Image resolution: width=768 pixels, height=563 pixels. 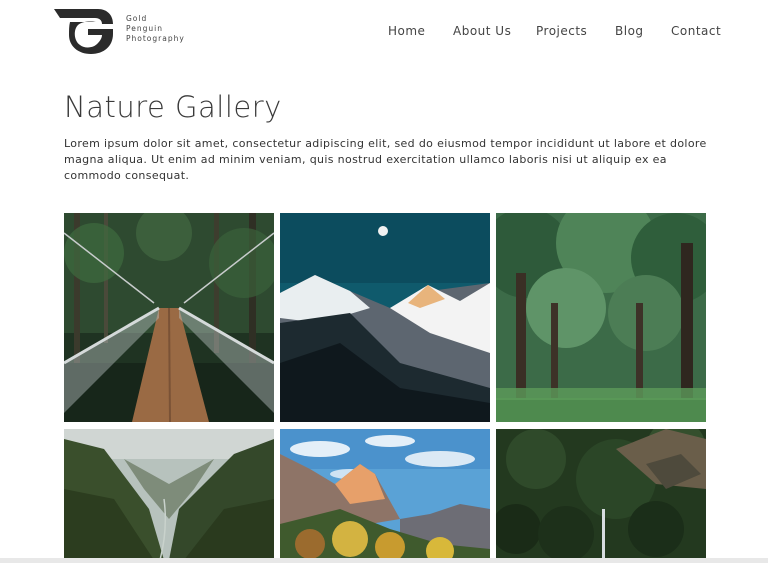 I want to click on nav-blog: Blog, so click(x=629, y=31).